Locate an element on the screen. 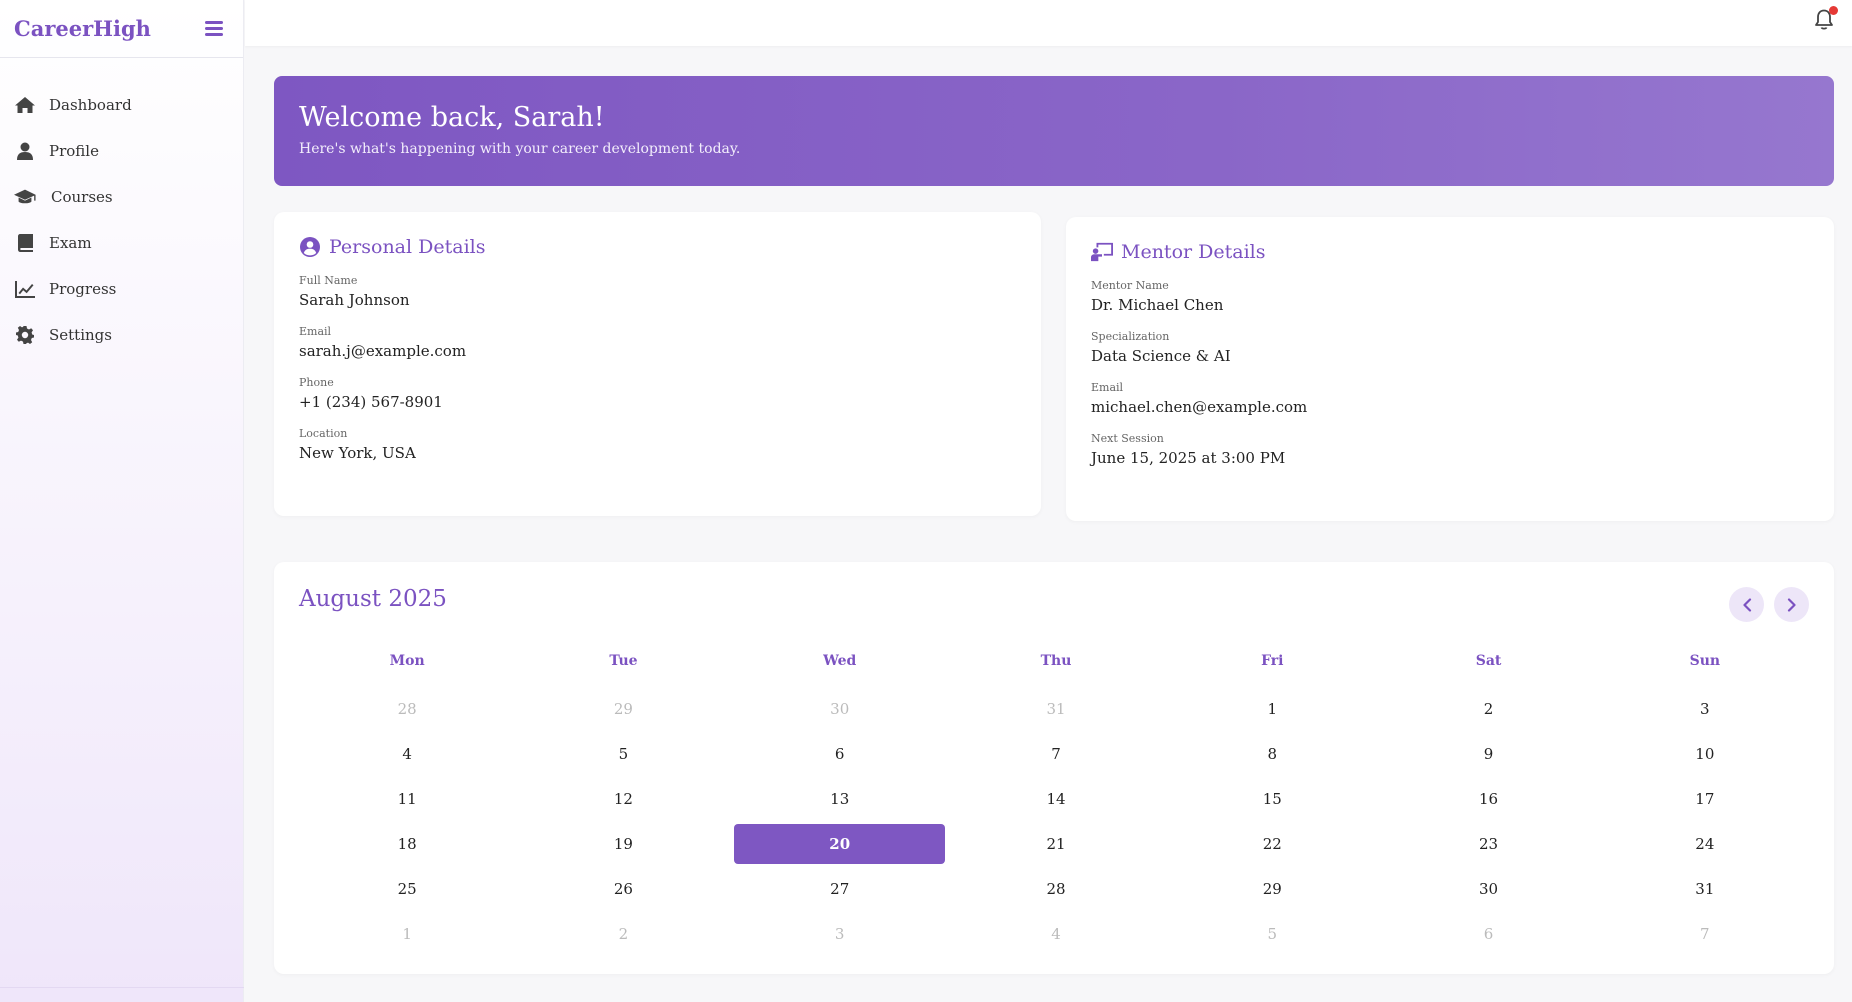  user-circle-icon is located at coordinates (310, 247).